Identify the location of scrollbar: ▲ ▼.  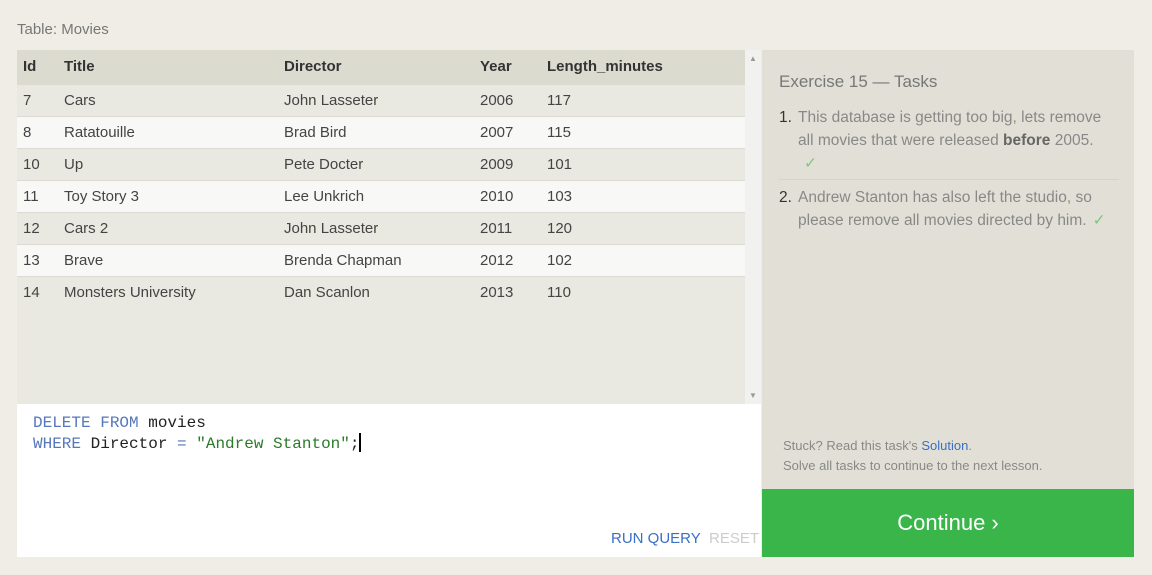
(753, 227).